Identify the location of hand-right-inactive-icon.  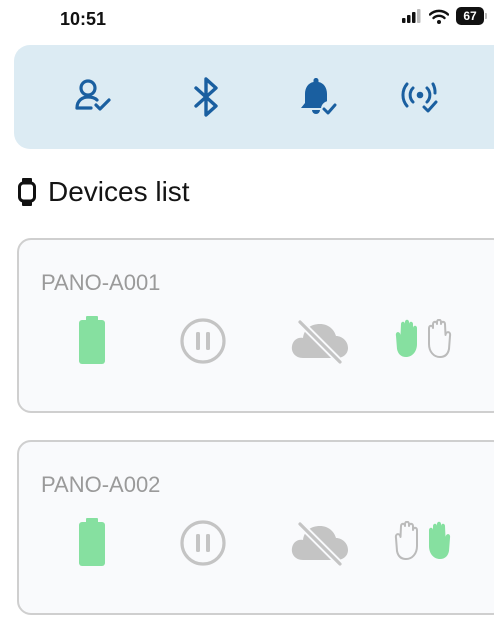
(440, 338).